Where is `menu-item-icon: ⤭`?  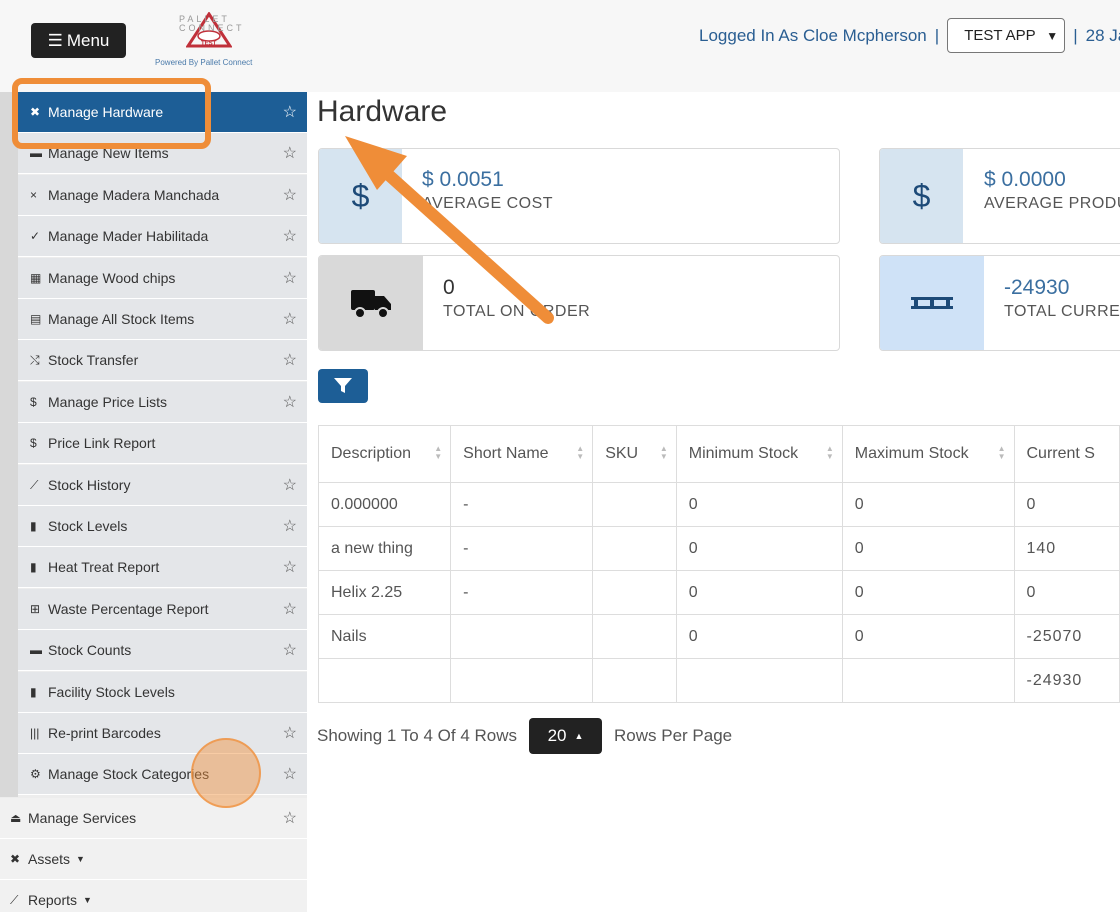 menu-item-icon: ⤭ is located at coordinates (35, 359).